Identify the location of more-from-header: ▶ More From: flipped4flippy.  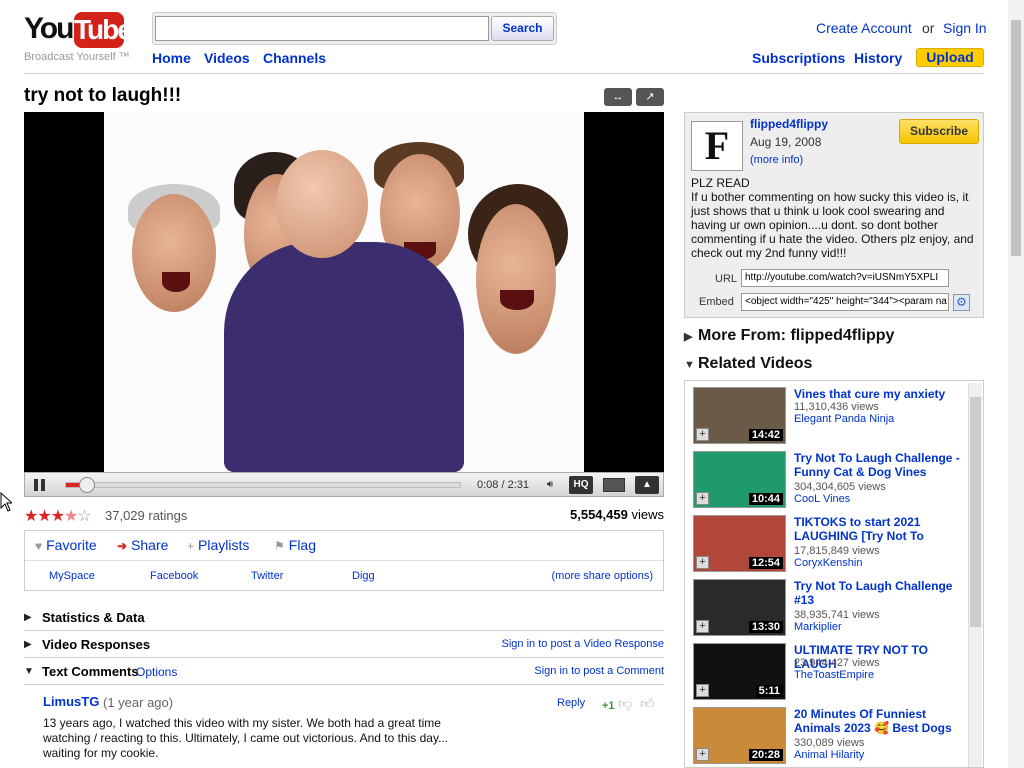
(789, 336).